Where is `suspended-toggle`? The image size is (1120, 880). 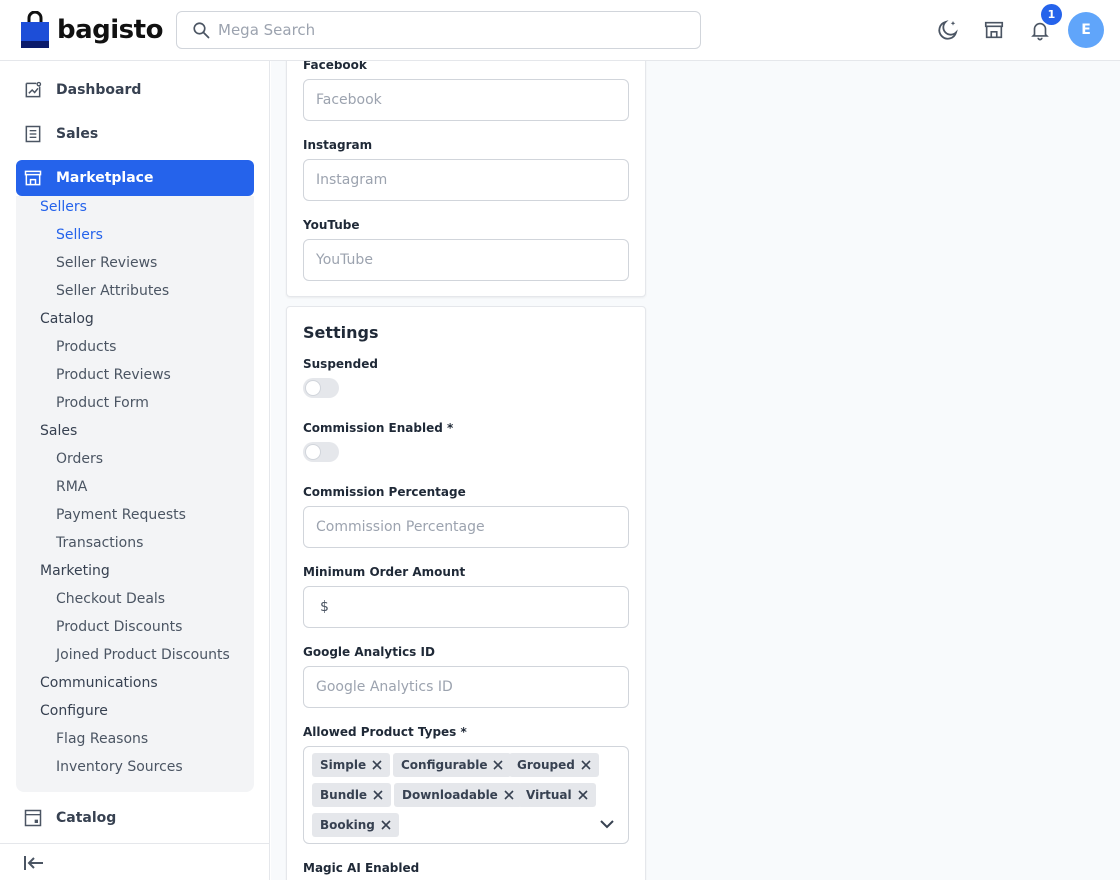
suspended-toggle is located at coordinates (321, 388).